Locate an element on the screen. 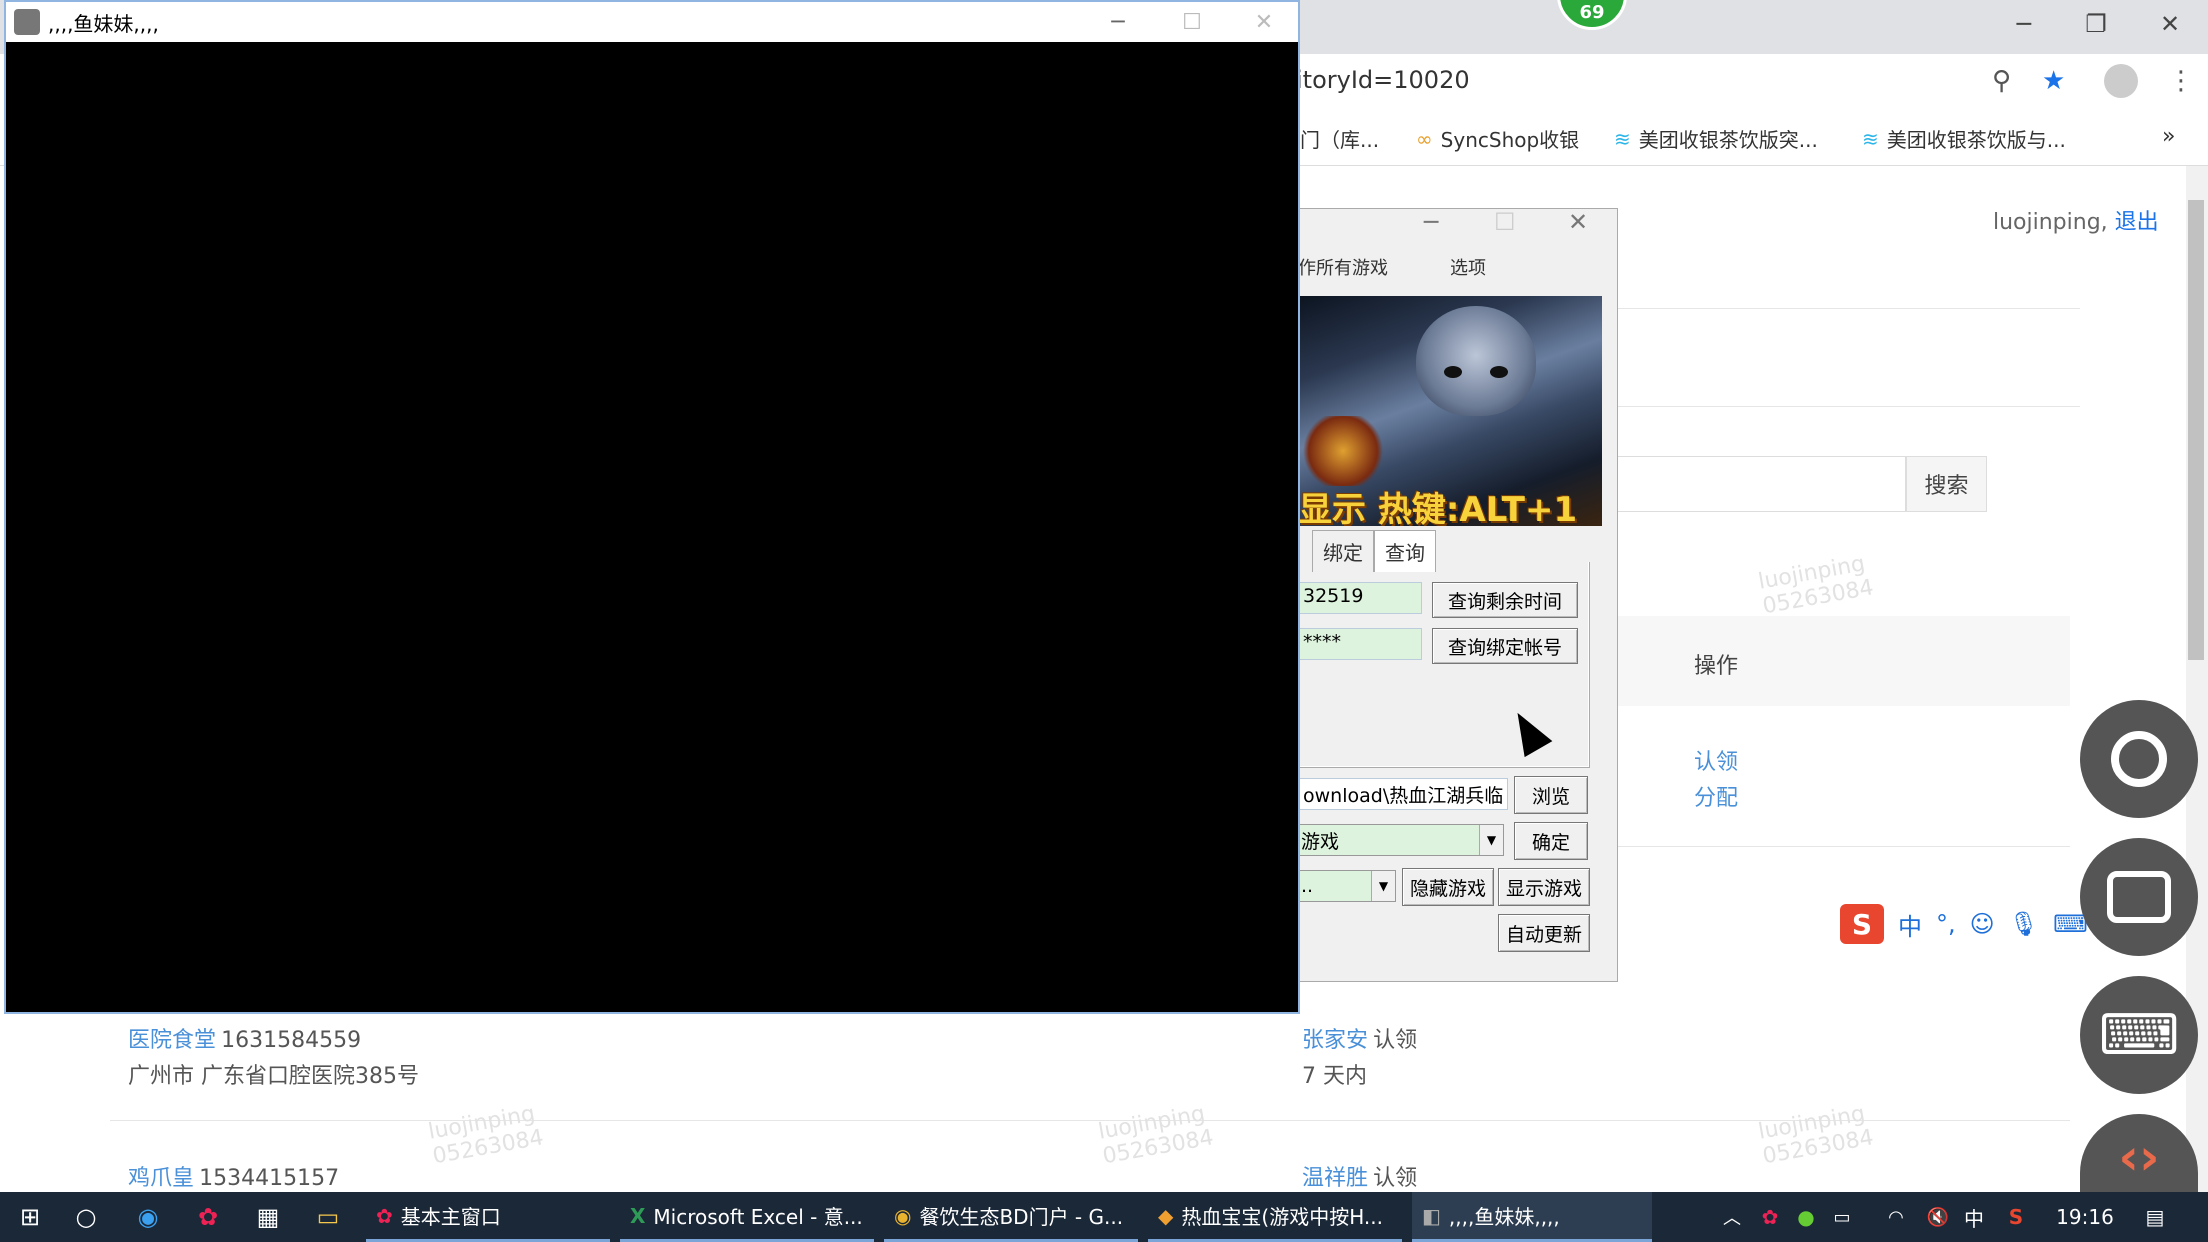  notification-center-icon: ▤ is located at coordinates (2155, 1217).